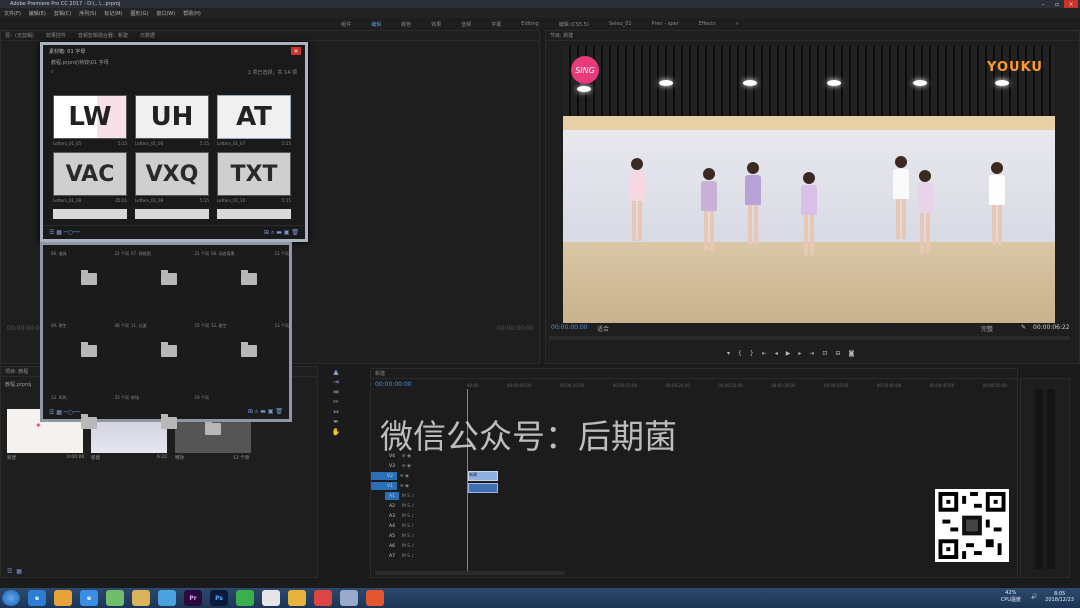 The height and width of the screenshot is (608, 1080). I want to click on wrench-icon: ✎, so click(1023, 327).